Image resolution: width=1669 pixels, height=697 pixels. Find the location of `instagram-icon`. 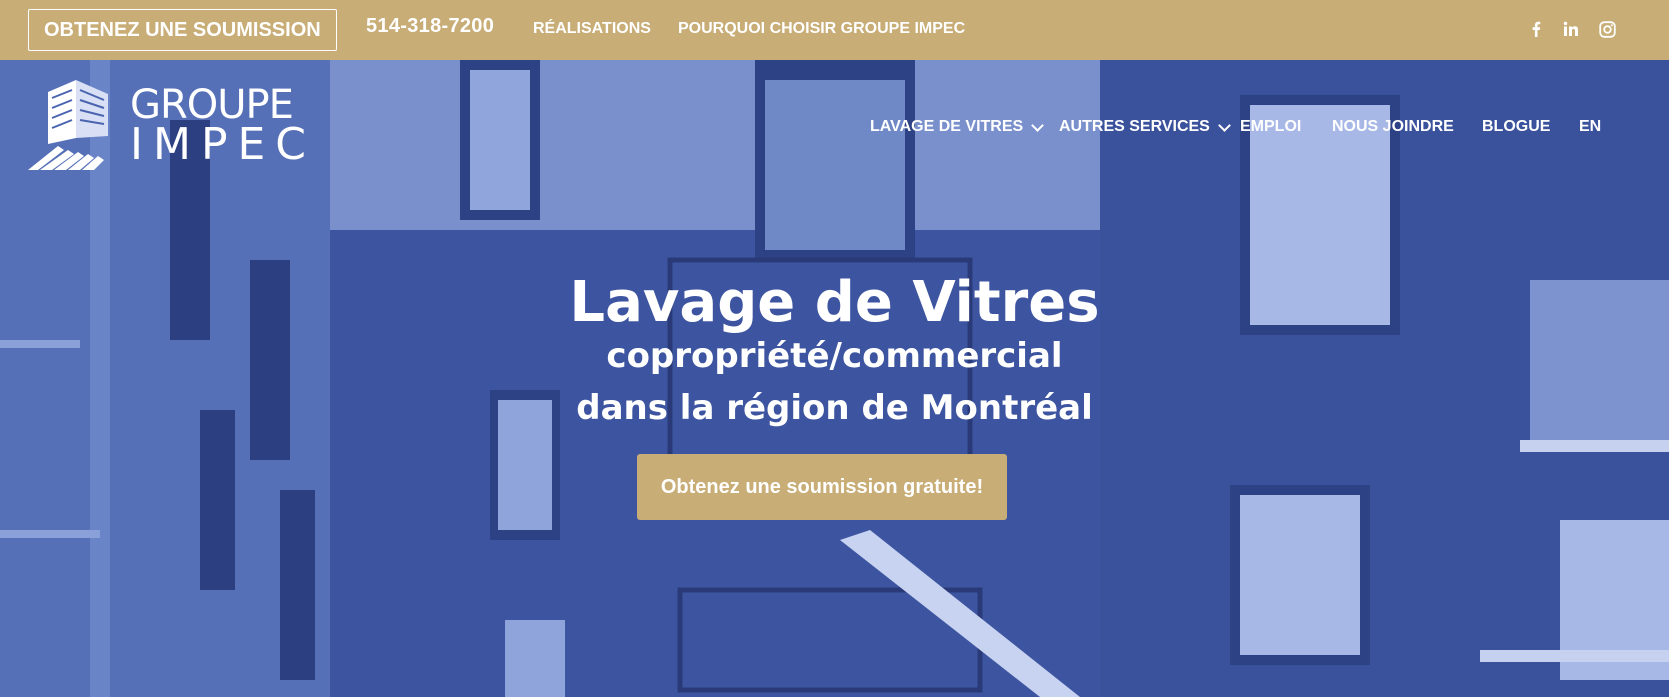

instagram-icon is located at coordinates (1607, 29).